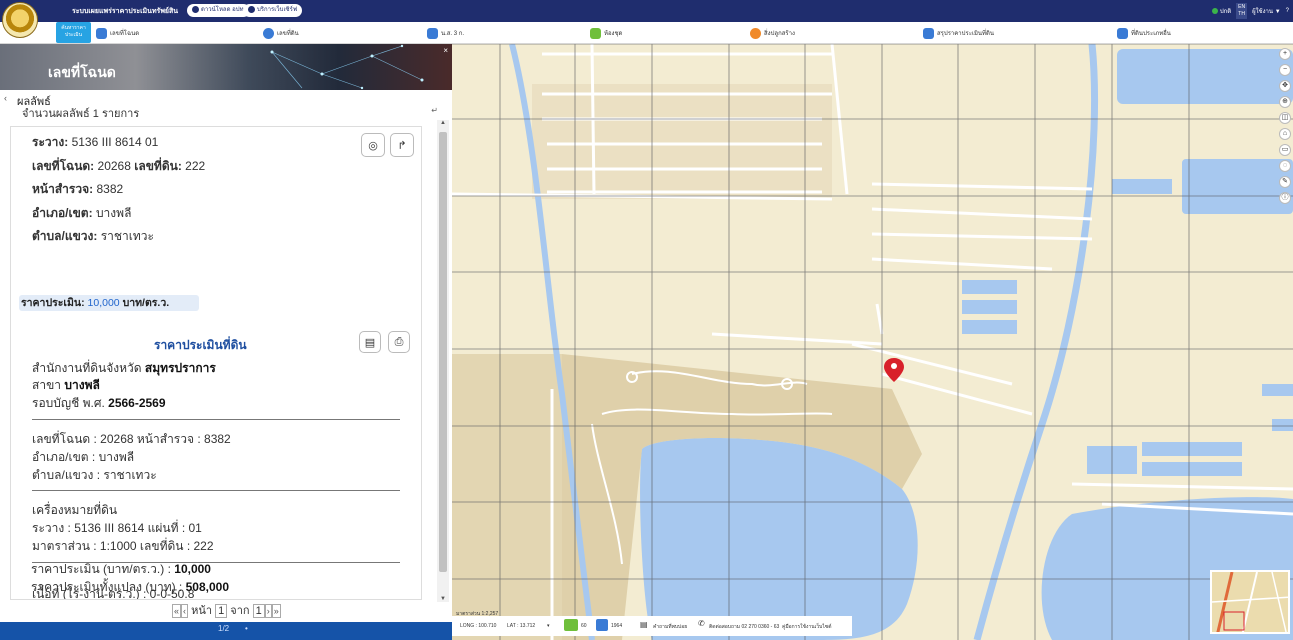  I want to click on panel-title: เลขที่โฉนด, so click(82, 72).